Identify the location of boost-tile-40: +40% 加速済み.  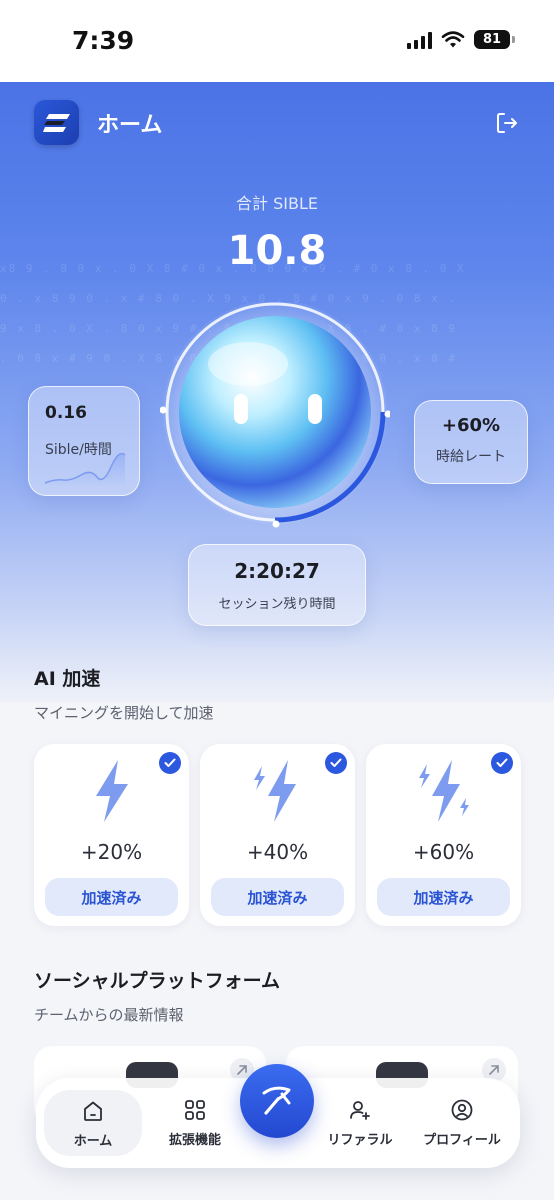
(277, 835).